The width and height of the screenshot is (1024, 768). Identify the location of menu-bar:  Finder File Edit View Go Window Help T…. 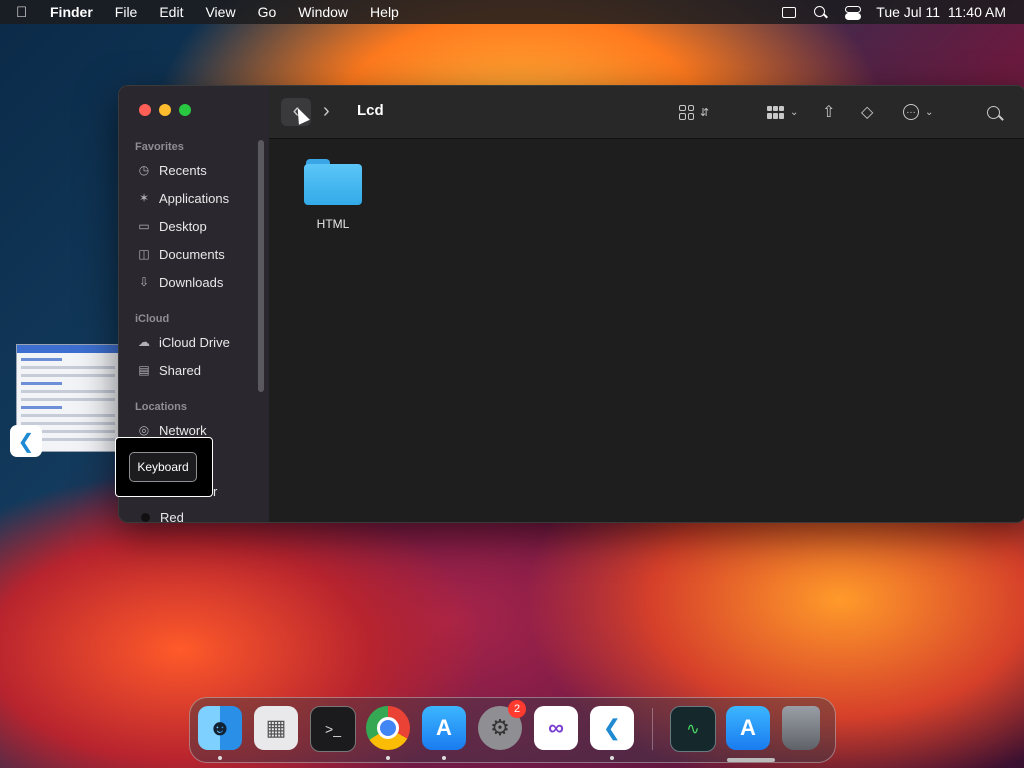
(512, 12).